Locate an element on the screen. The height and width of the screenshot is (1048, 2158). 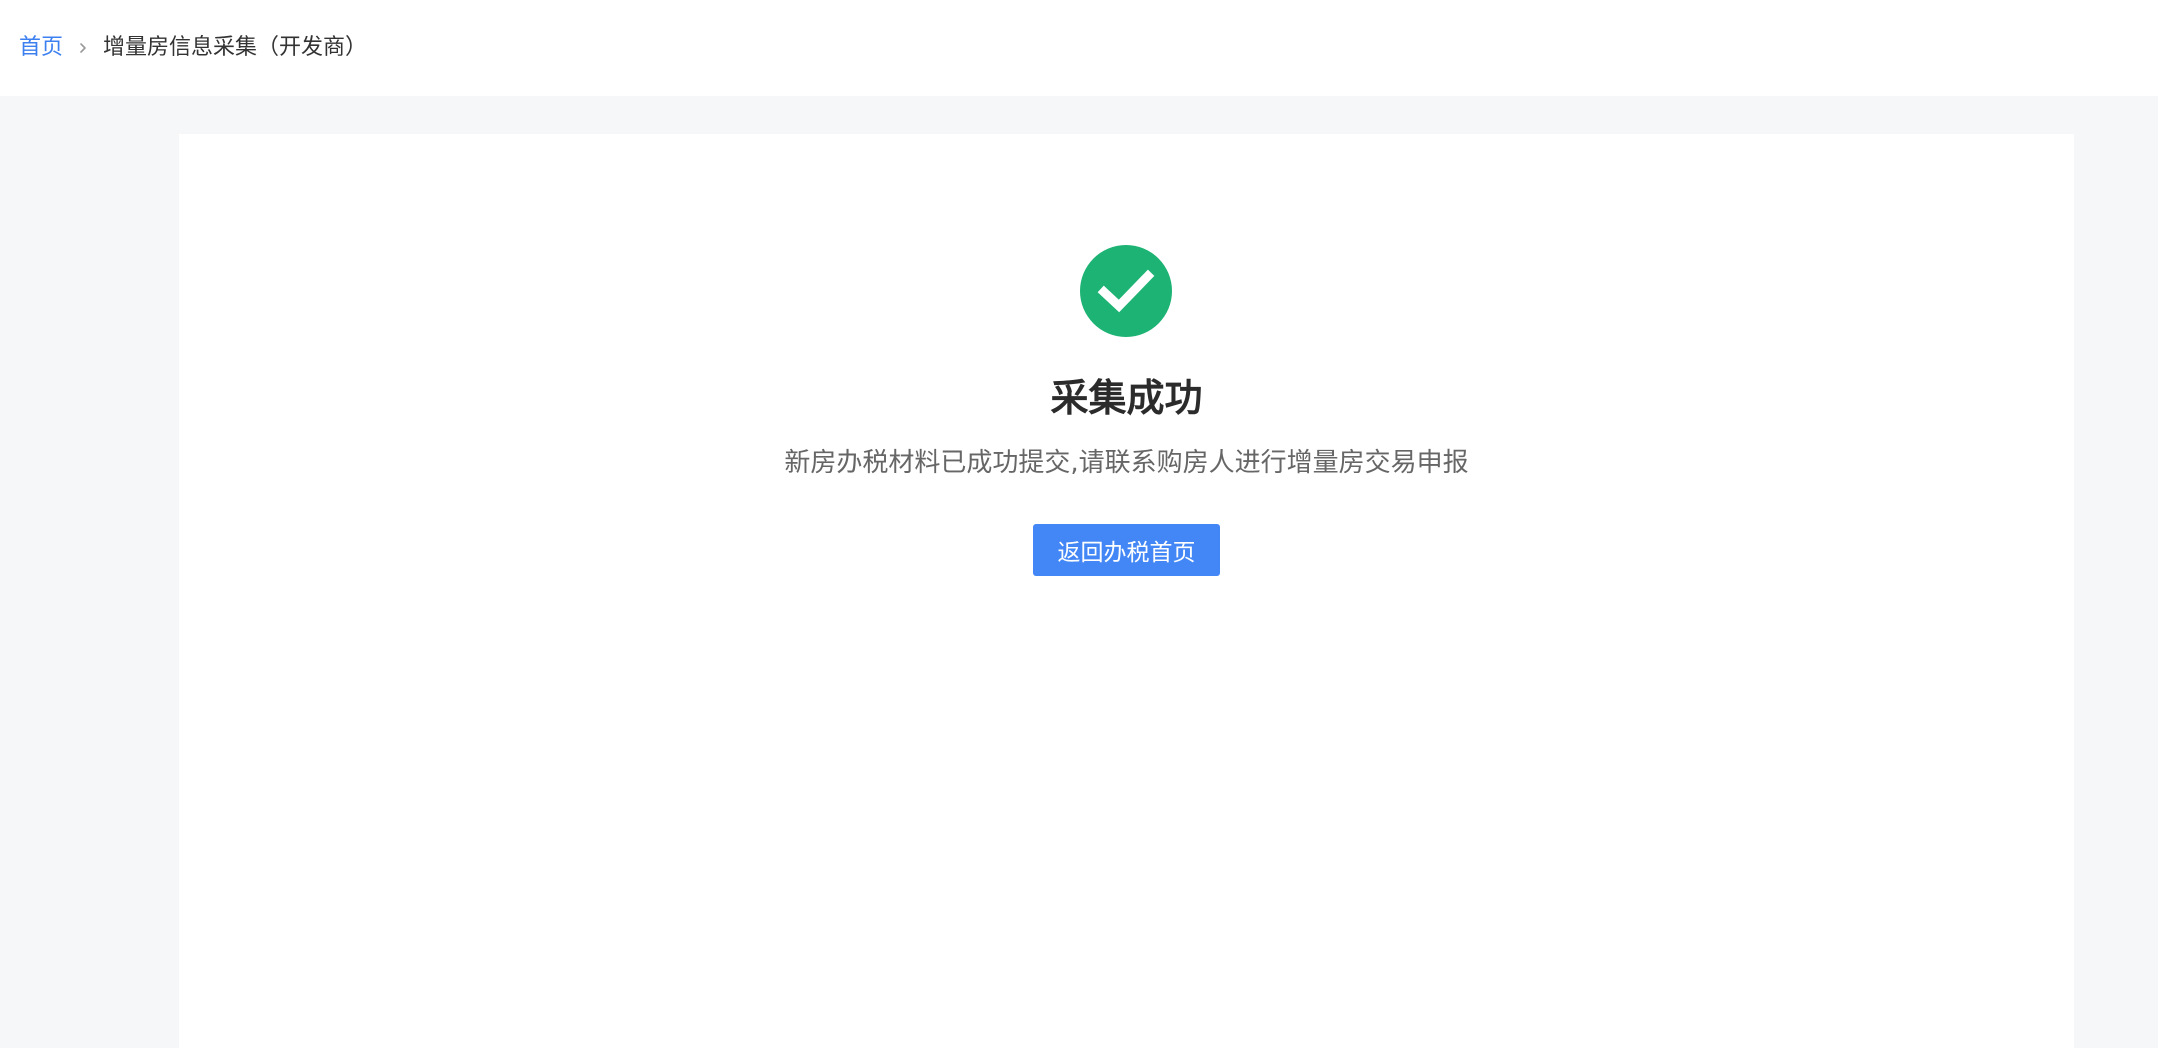
result-title: 采集成功 is located at coordinates (1126, 398).